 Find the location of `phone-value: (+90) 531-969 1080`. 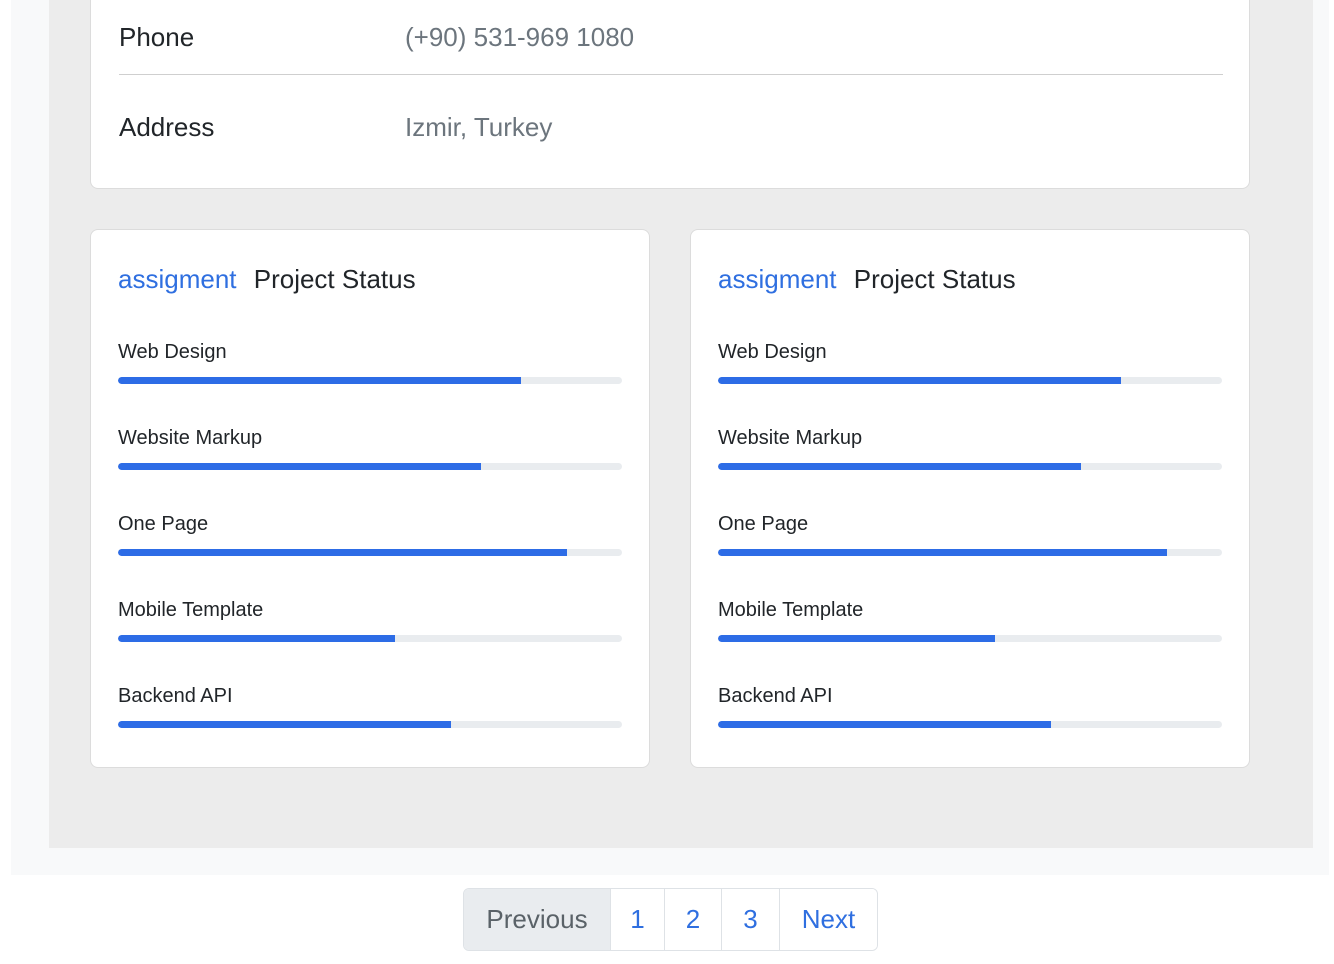

phone-value: (+90) 531-969 1080 is located at coordinates (520, 37).